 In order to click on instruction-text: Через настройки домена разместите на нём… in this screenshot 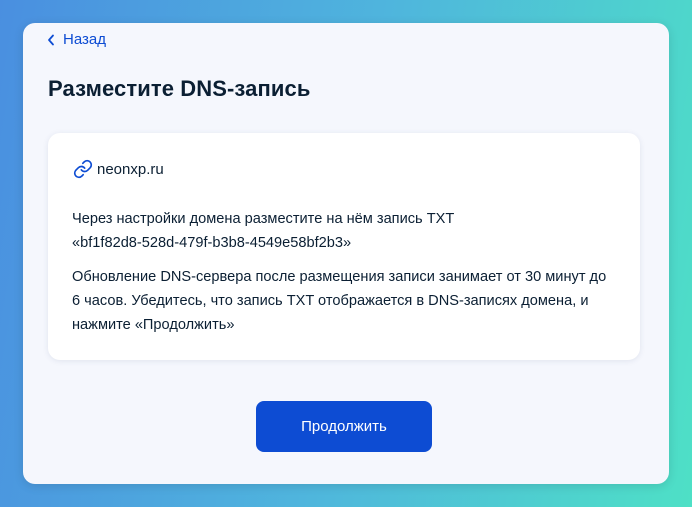, I will do `click(263, 219)`.